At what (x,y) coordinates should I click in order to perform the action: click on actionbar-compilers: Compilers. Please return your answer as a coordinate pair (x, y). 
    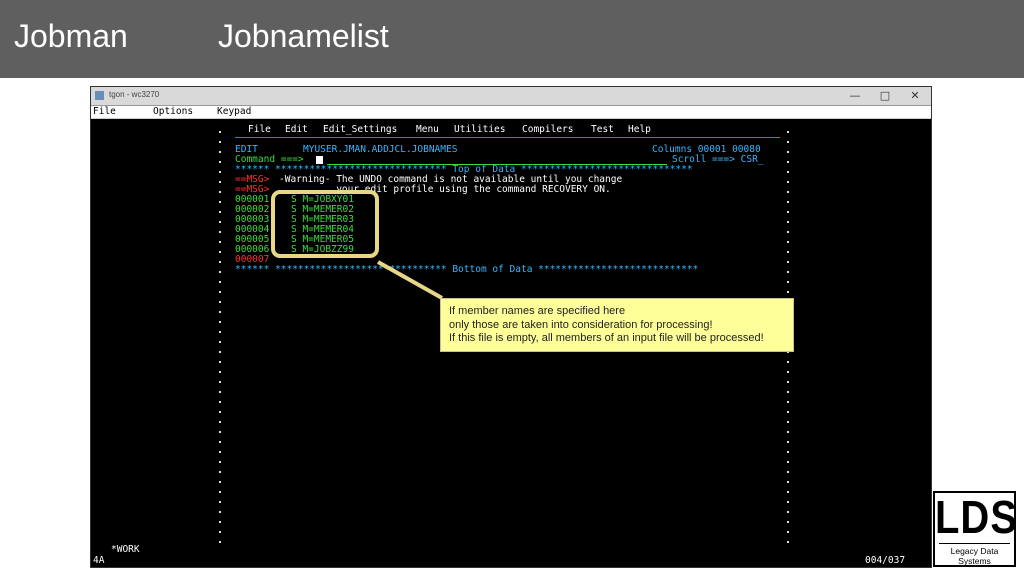
    Looking at the image, I should click on (547, 130).